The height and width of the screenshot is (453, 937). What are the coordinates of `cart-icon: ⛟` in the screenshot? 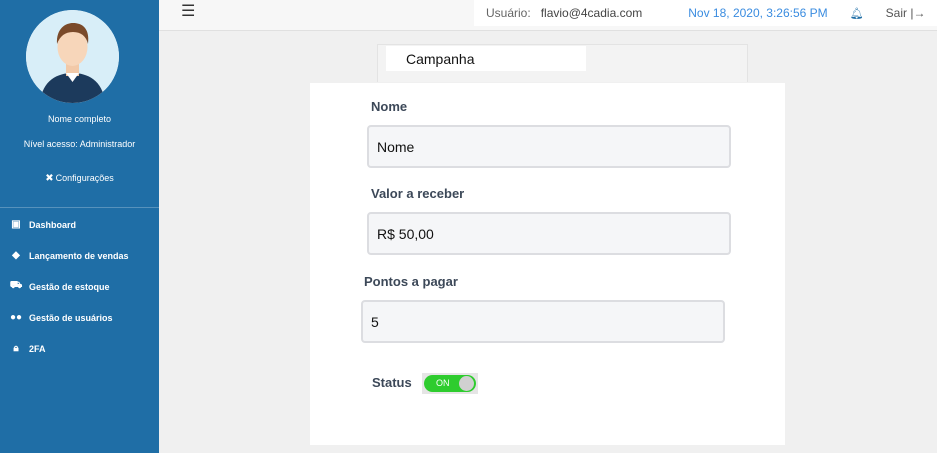 It's located at (16, 285).